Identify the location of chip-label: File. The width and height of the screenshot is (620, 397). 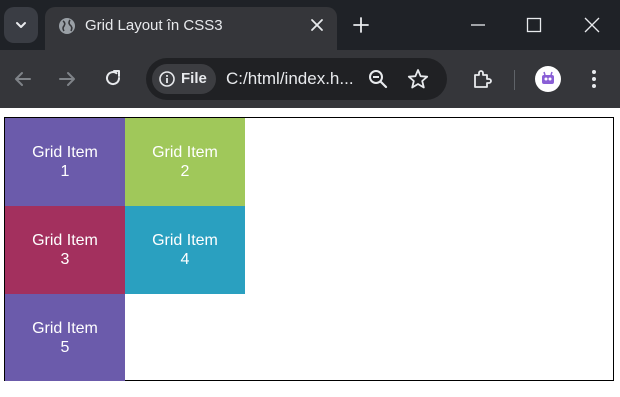
(194, 78).